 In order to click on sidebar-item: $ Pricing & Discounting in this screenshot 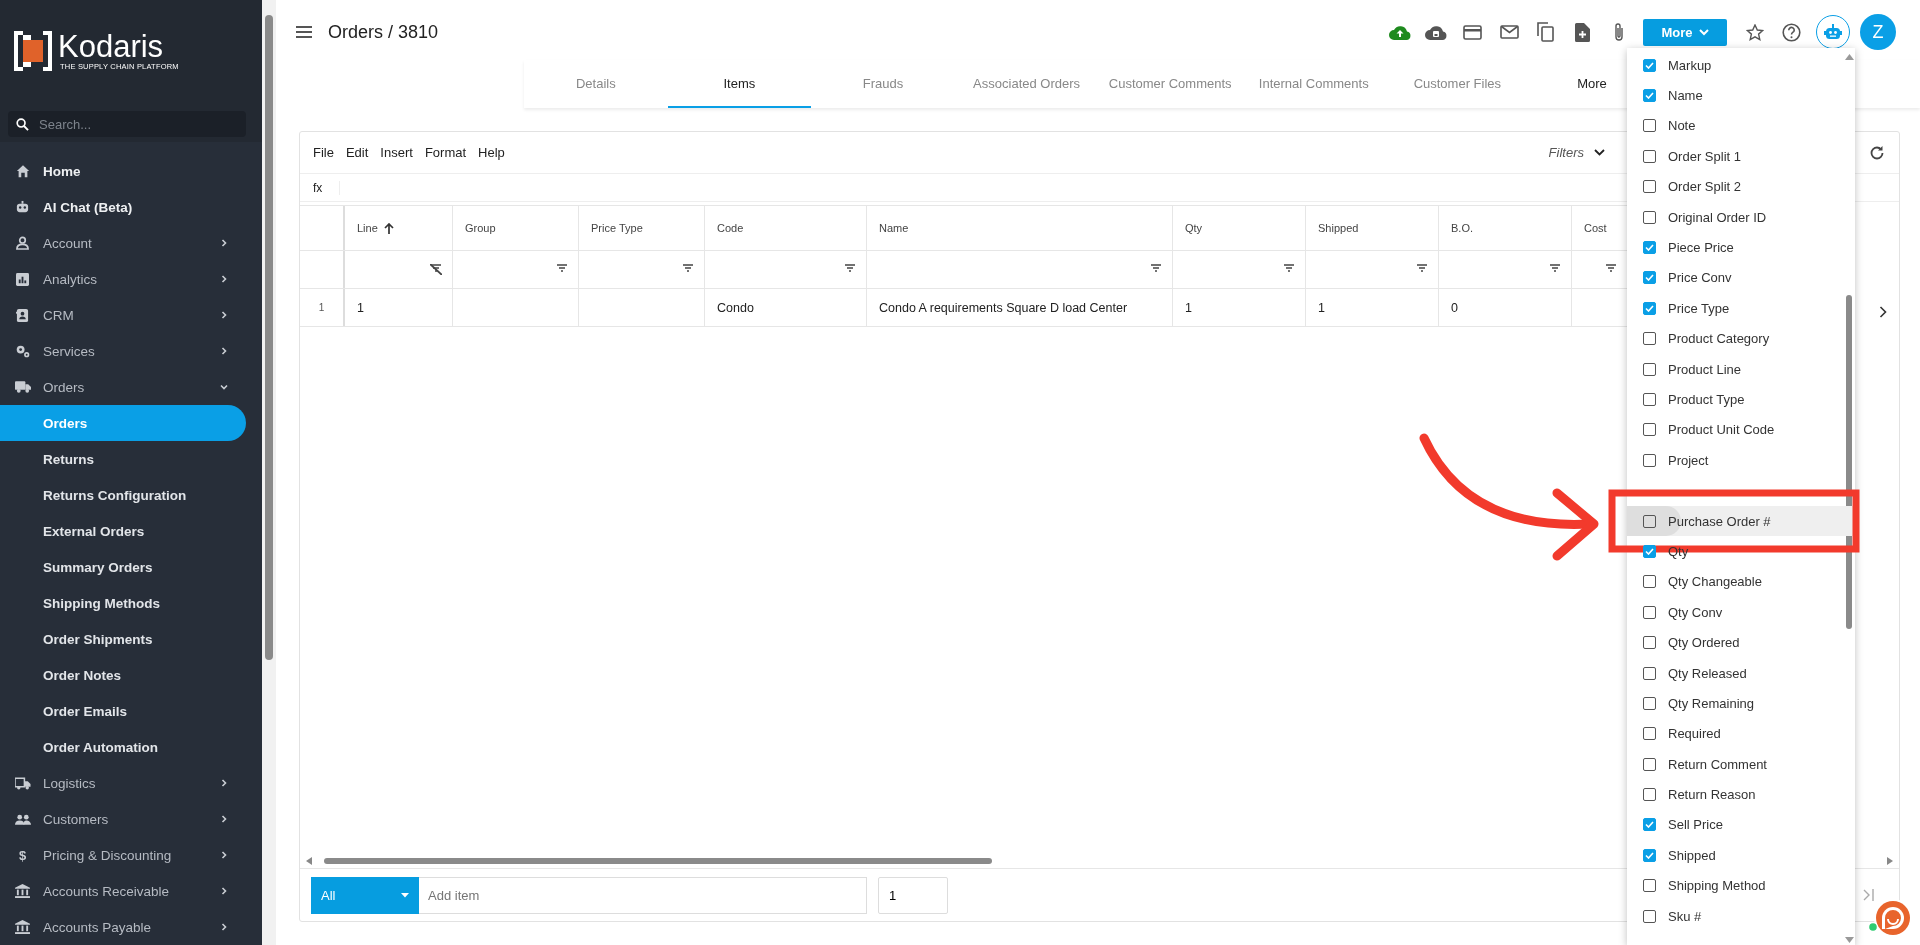, I will do `click(123, 855)`.